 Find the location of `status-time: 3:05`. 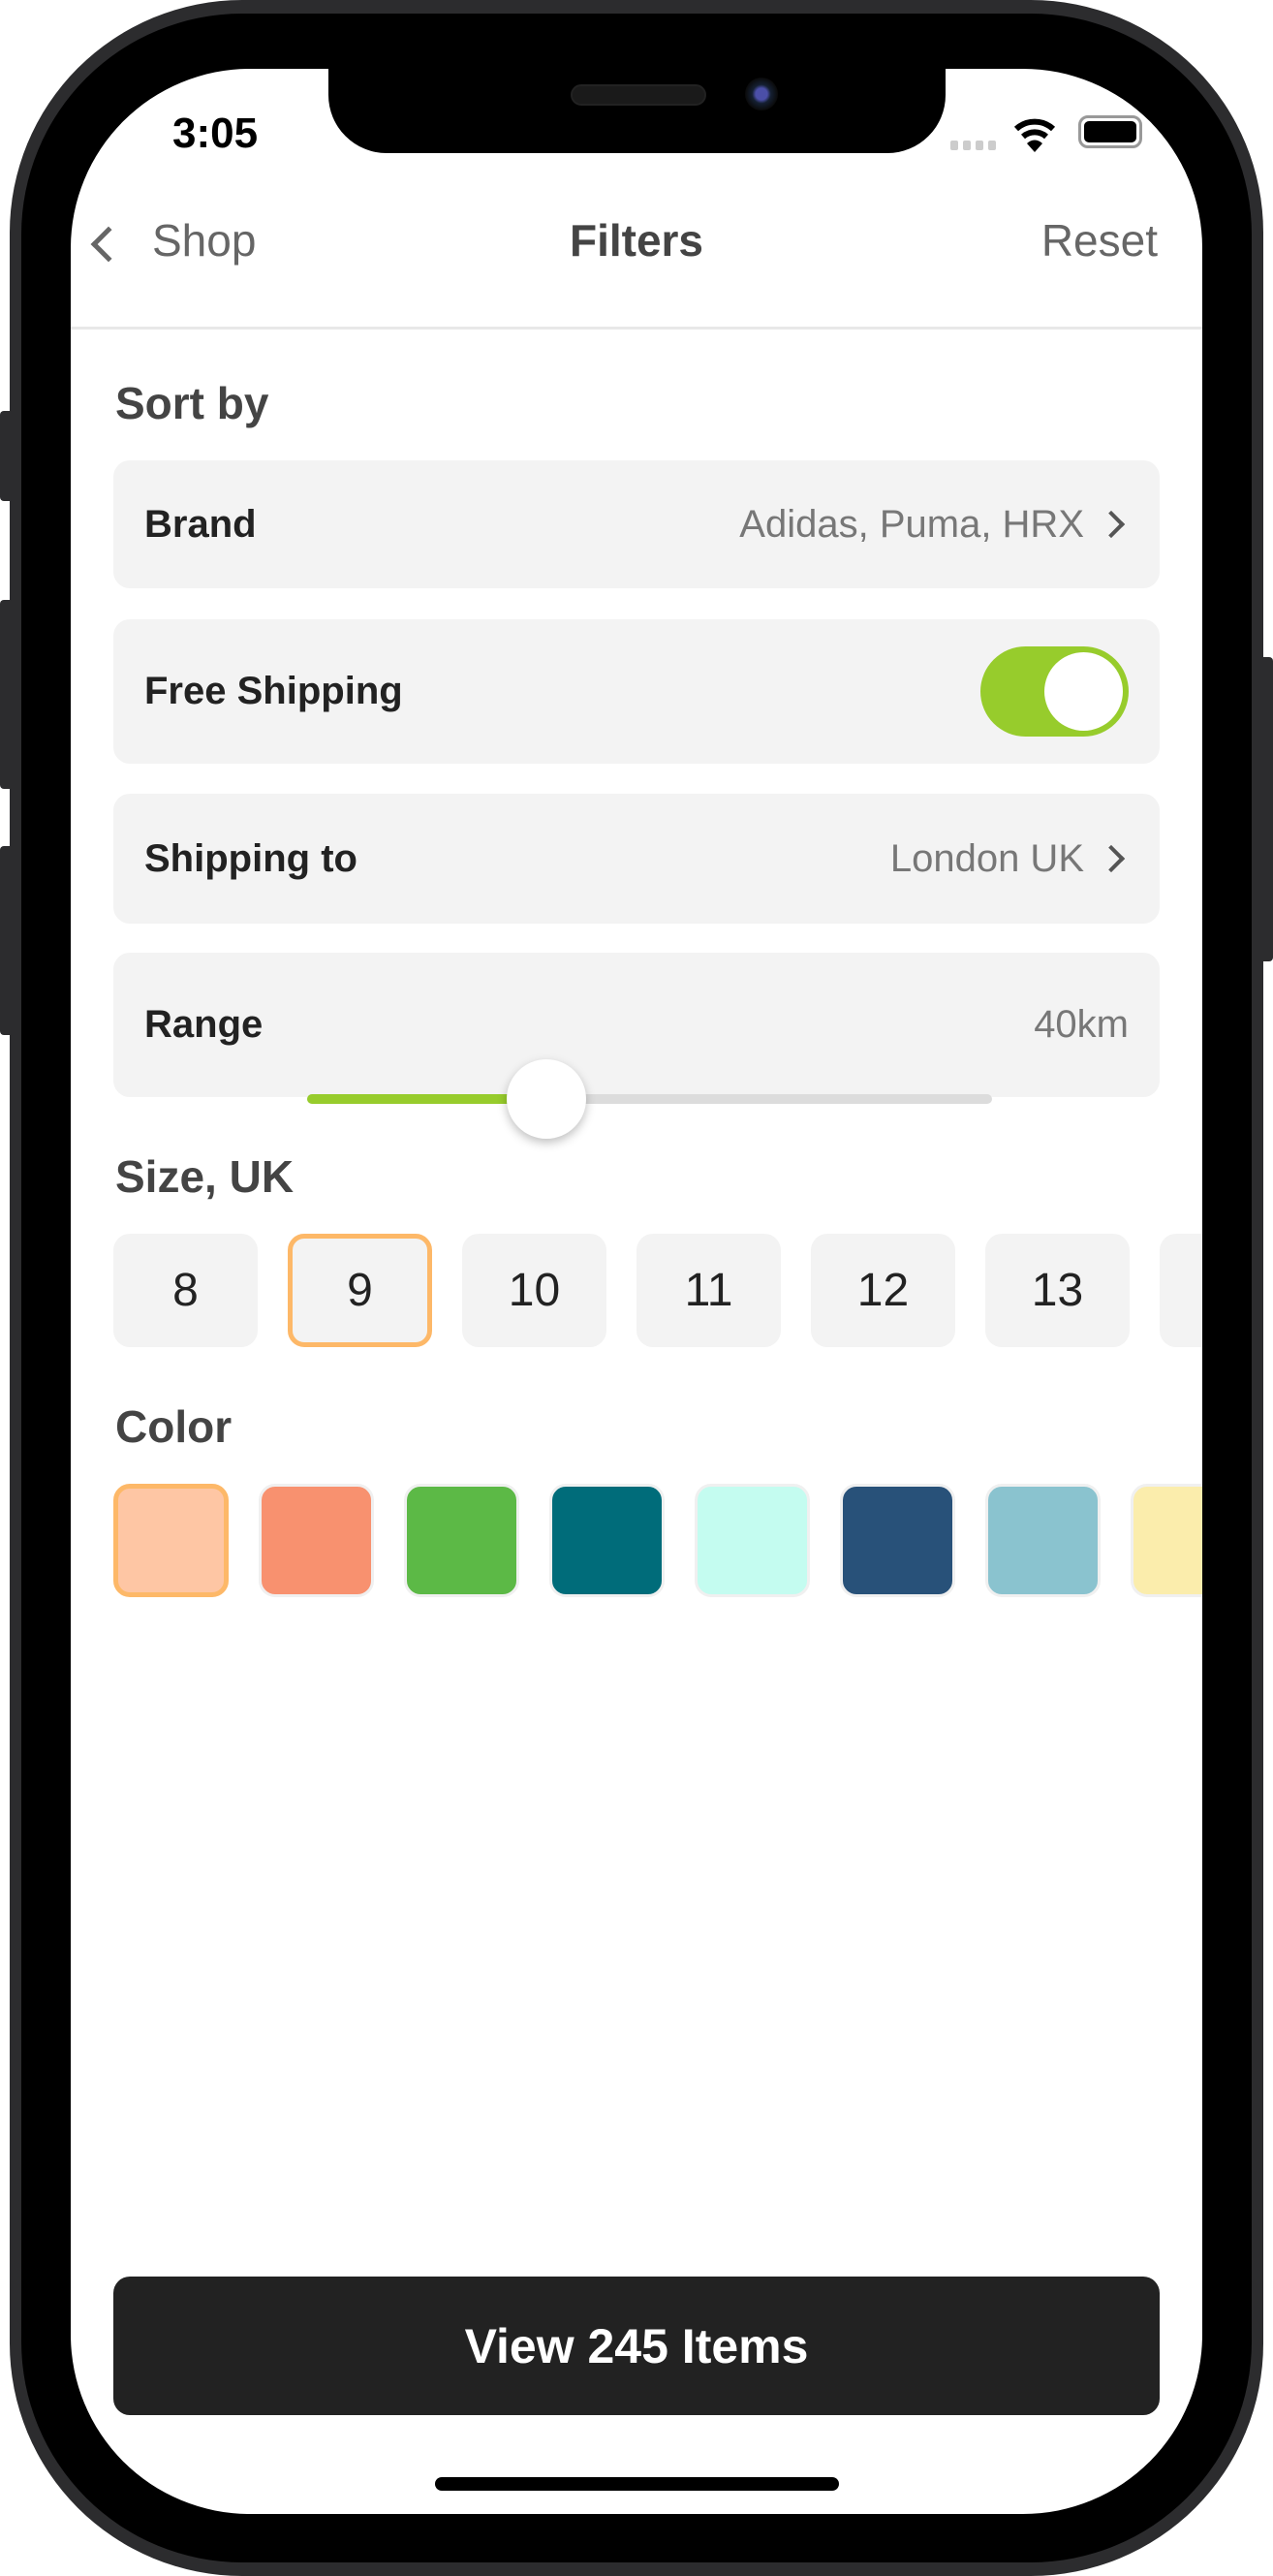

status-time: 3:05 is located at coordinates (215, 133).